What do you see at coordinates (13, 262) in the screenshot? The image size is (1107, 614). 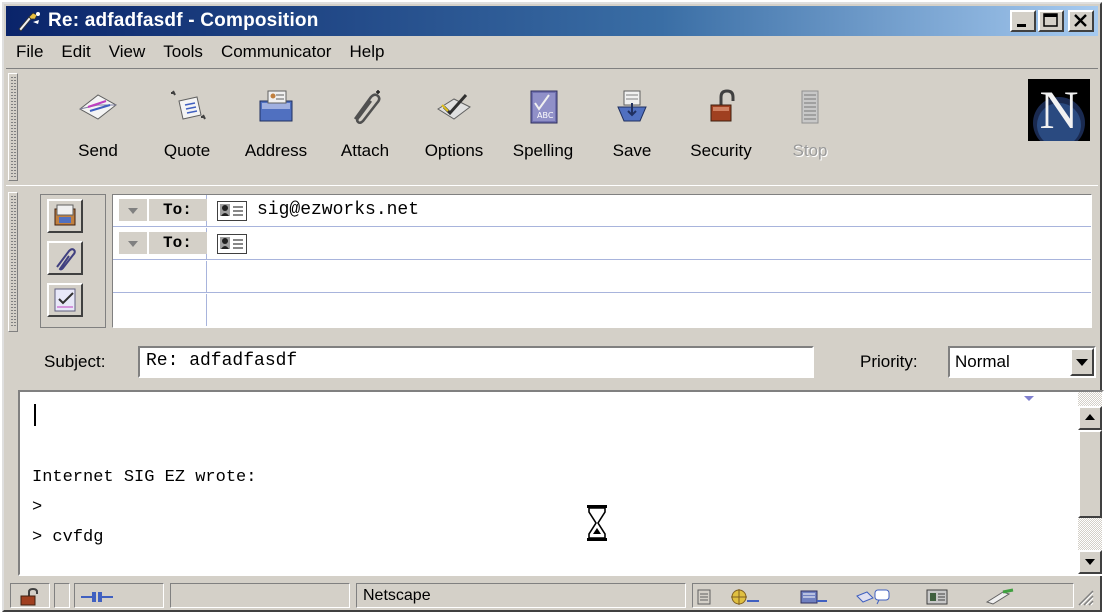 I see `addressing-grip` at bounding box center [13, 262].